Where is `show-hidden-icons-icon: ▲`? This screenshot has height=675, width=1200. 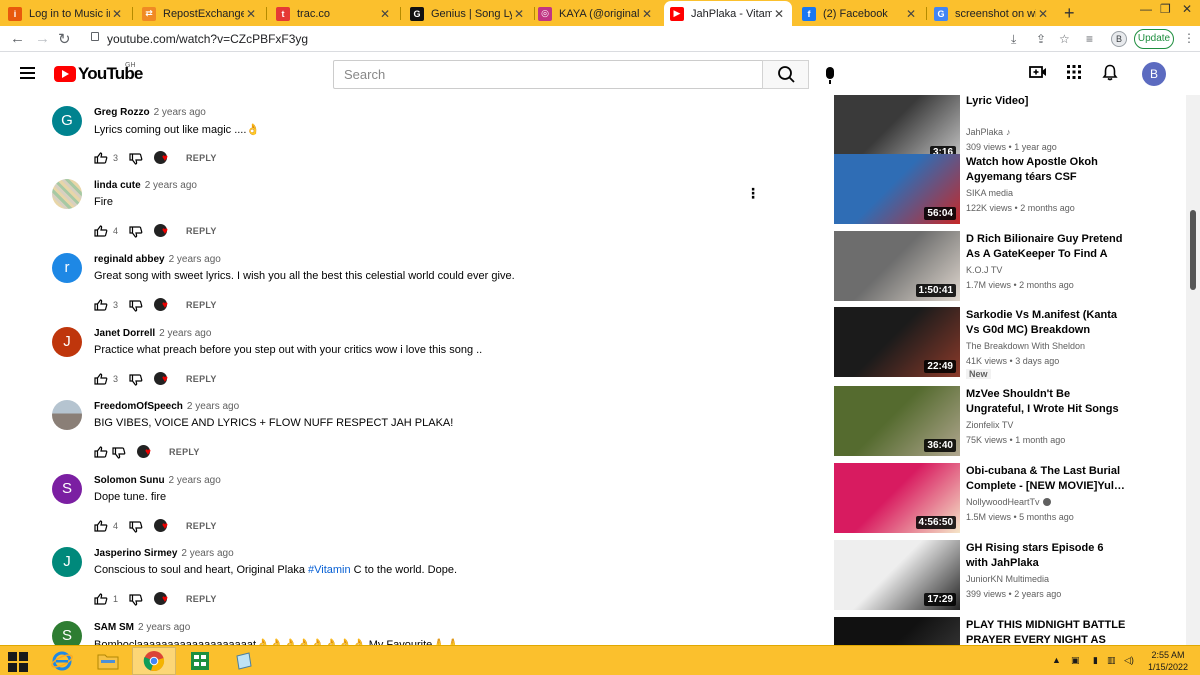
show-hidden-icons-icon: ▲ is located at coordinates (1056, 660).